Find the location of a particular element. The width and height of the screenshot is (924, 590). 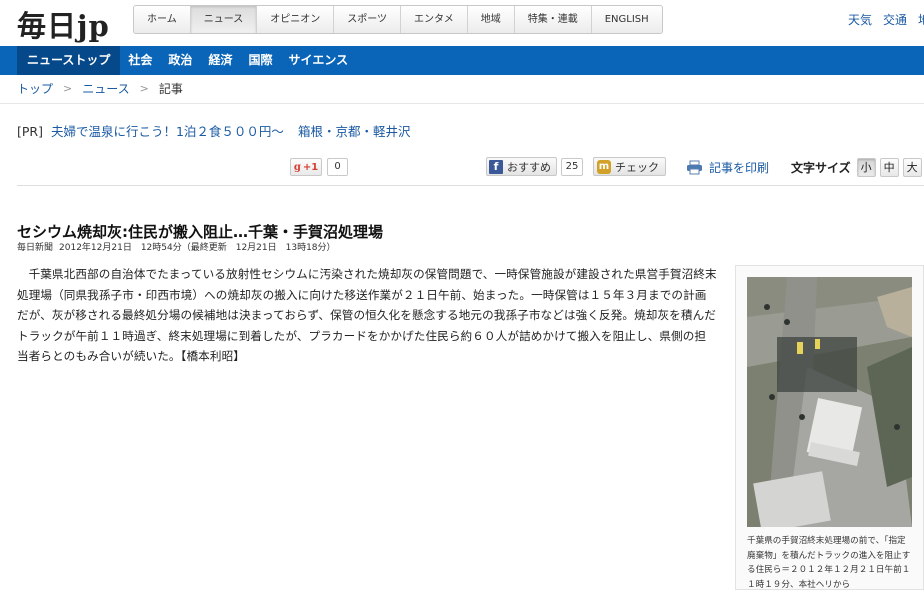

font-size-control: 文字サイズ 小 中 大 is located at coordinates (856, 167).